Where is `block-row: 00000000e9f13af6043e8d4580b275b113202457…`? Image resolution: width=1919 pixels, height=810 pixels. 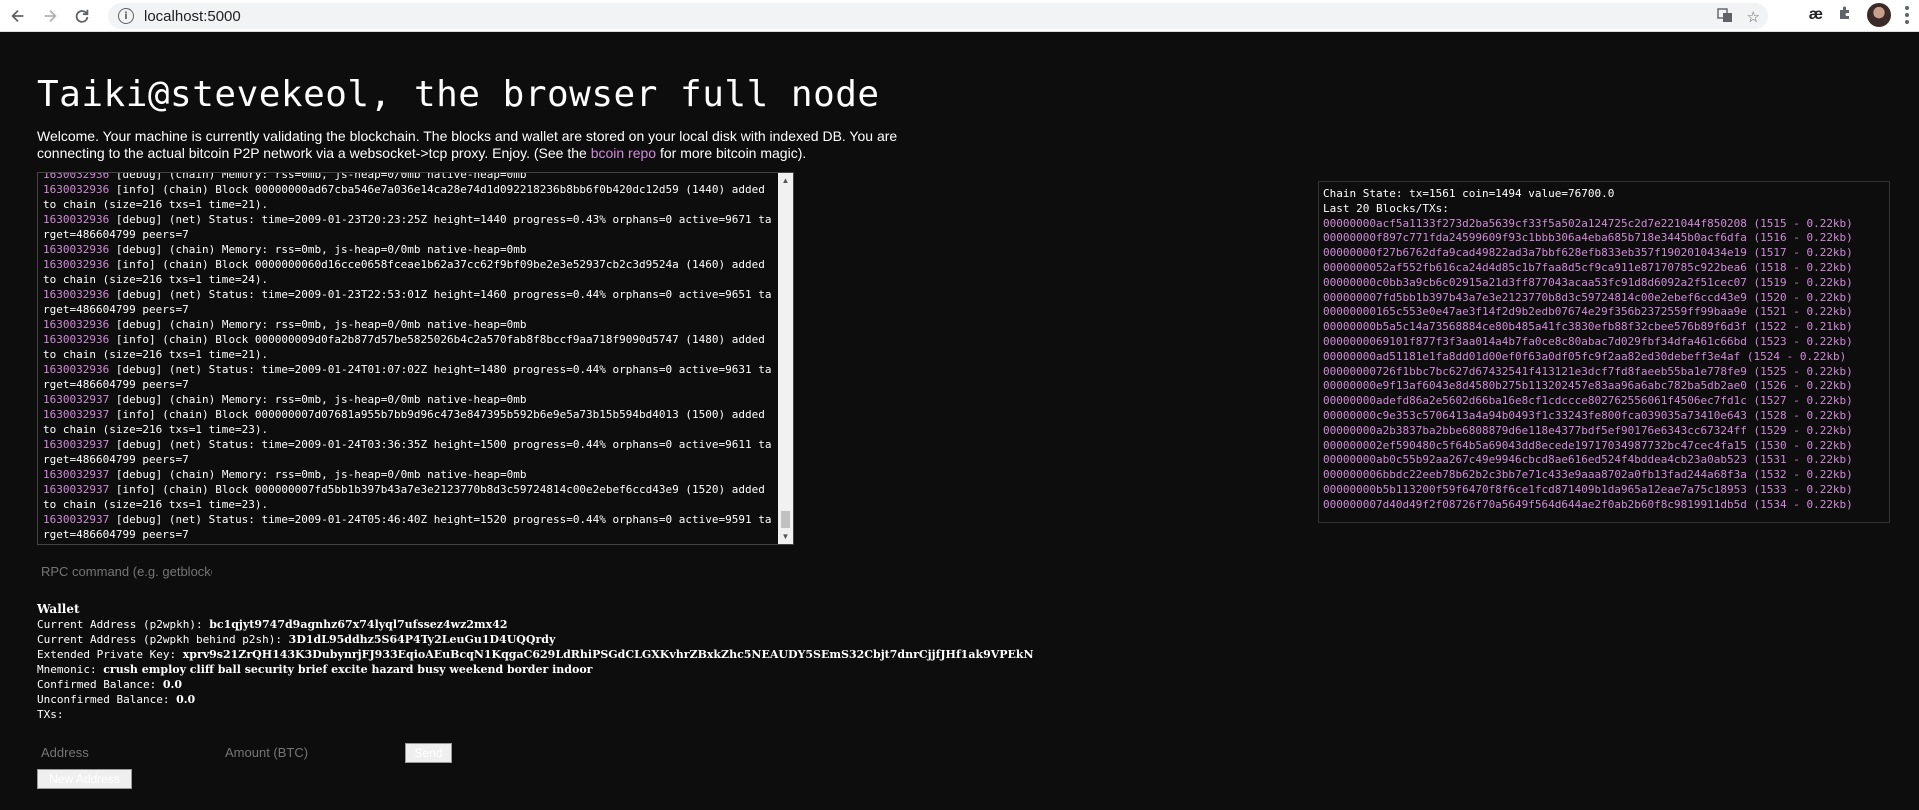
block-row: 00000000e9f13af6043e8d4580b275b113202457… is located at coordinates (1604, 386).